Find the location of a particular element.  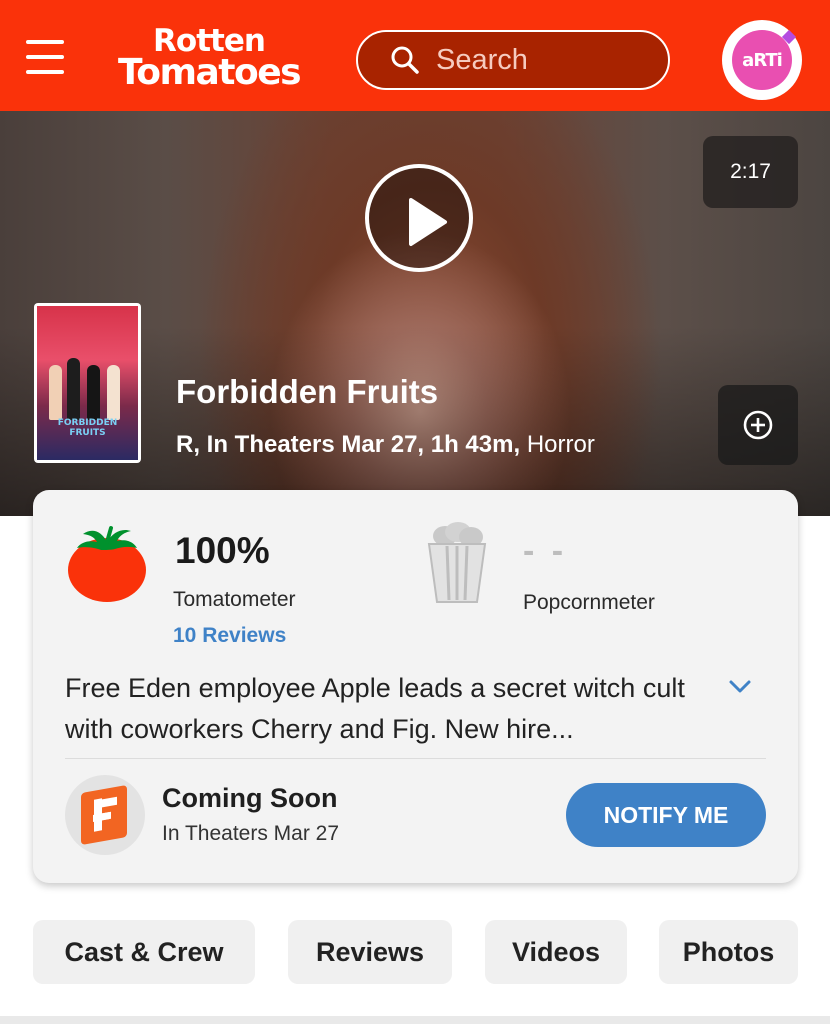

tab-reviews: Reviews is located at coordinates (370, 952).